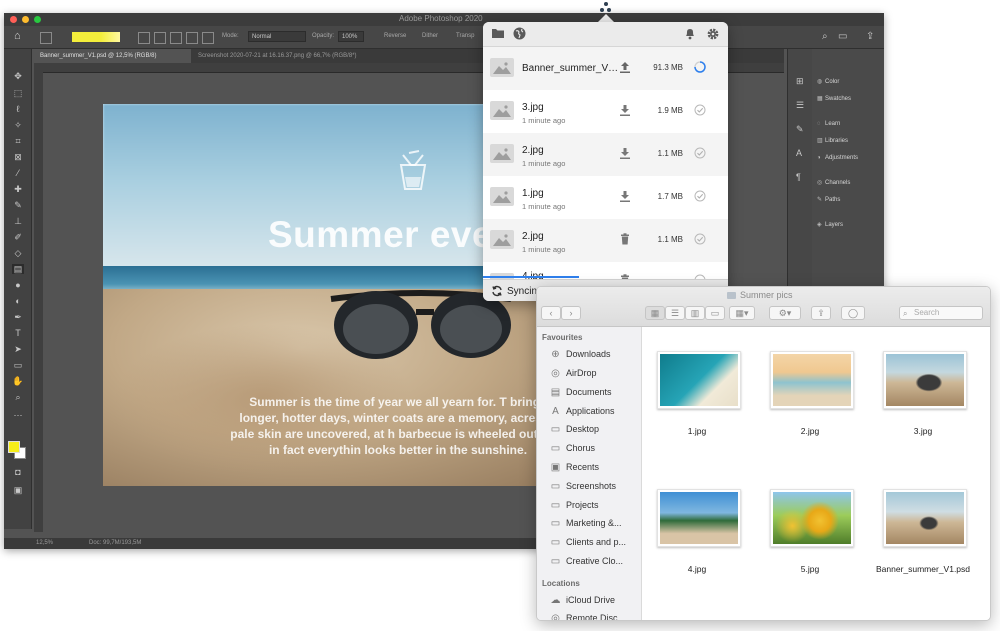 The height and width of the screenshot is (631, 1000). I want to click on pen-tool-icon: ✒, so click(18, 317).